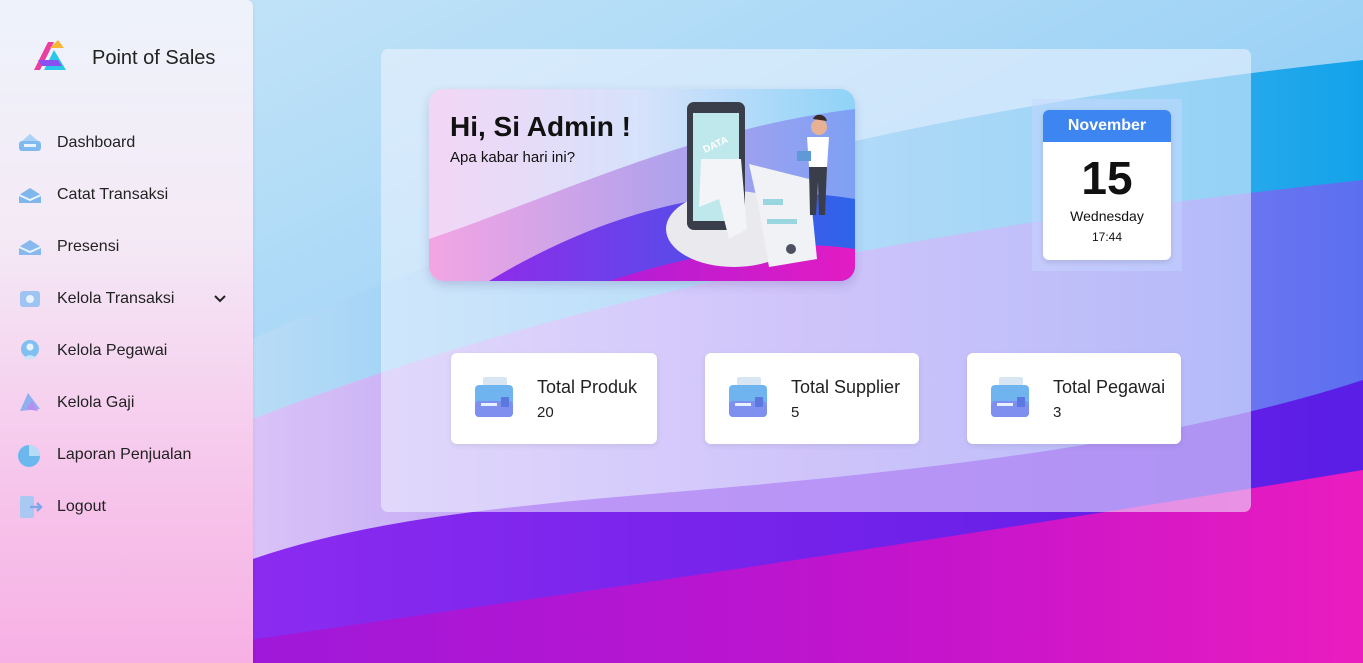 The height and width of the screenshot is (663, 1363). Describe the element at coordinates (1109, 387) in the screenshot. I see `stat-label: Total Pegawai` at that location.